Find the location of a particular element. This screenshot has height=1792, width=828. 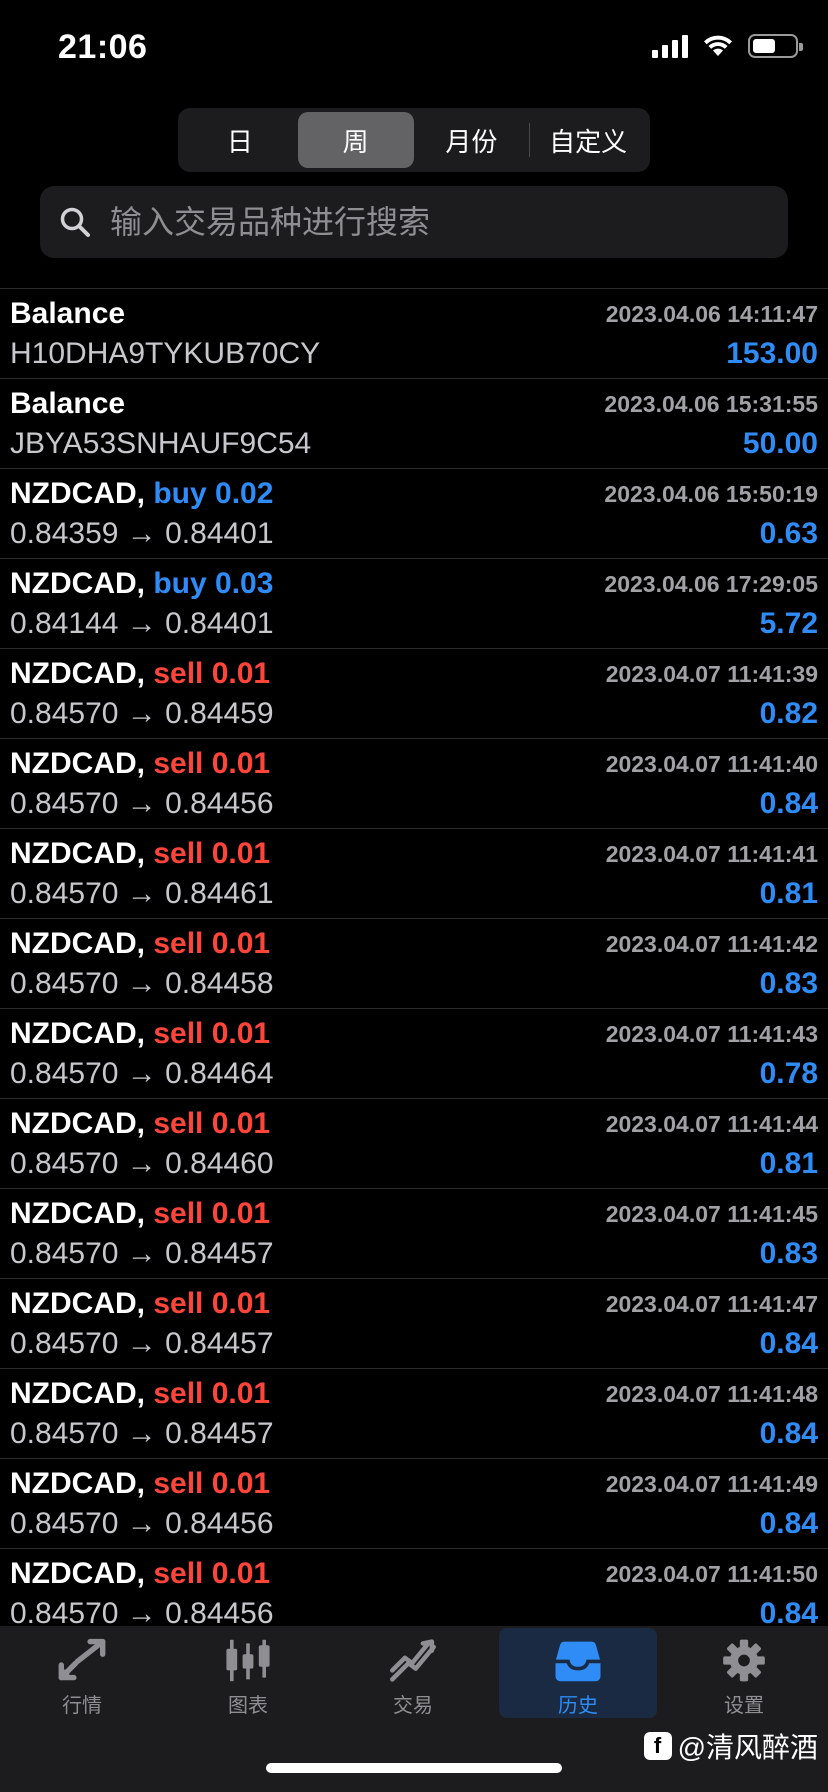

row-time: 2023.04.06 17:29:05 is located at coordinates (711, 584).